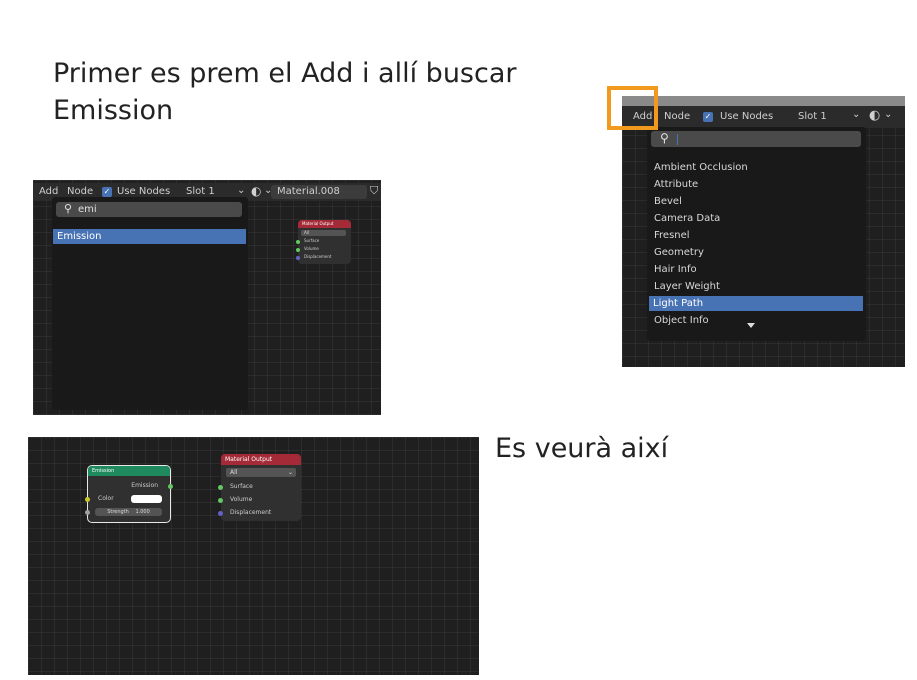  Describe the element at coordinates (756, 320) in the screenshot. I see `menu-item-object-info: Object Info` at that location.